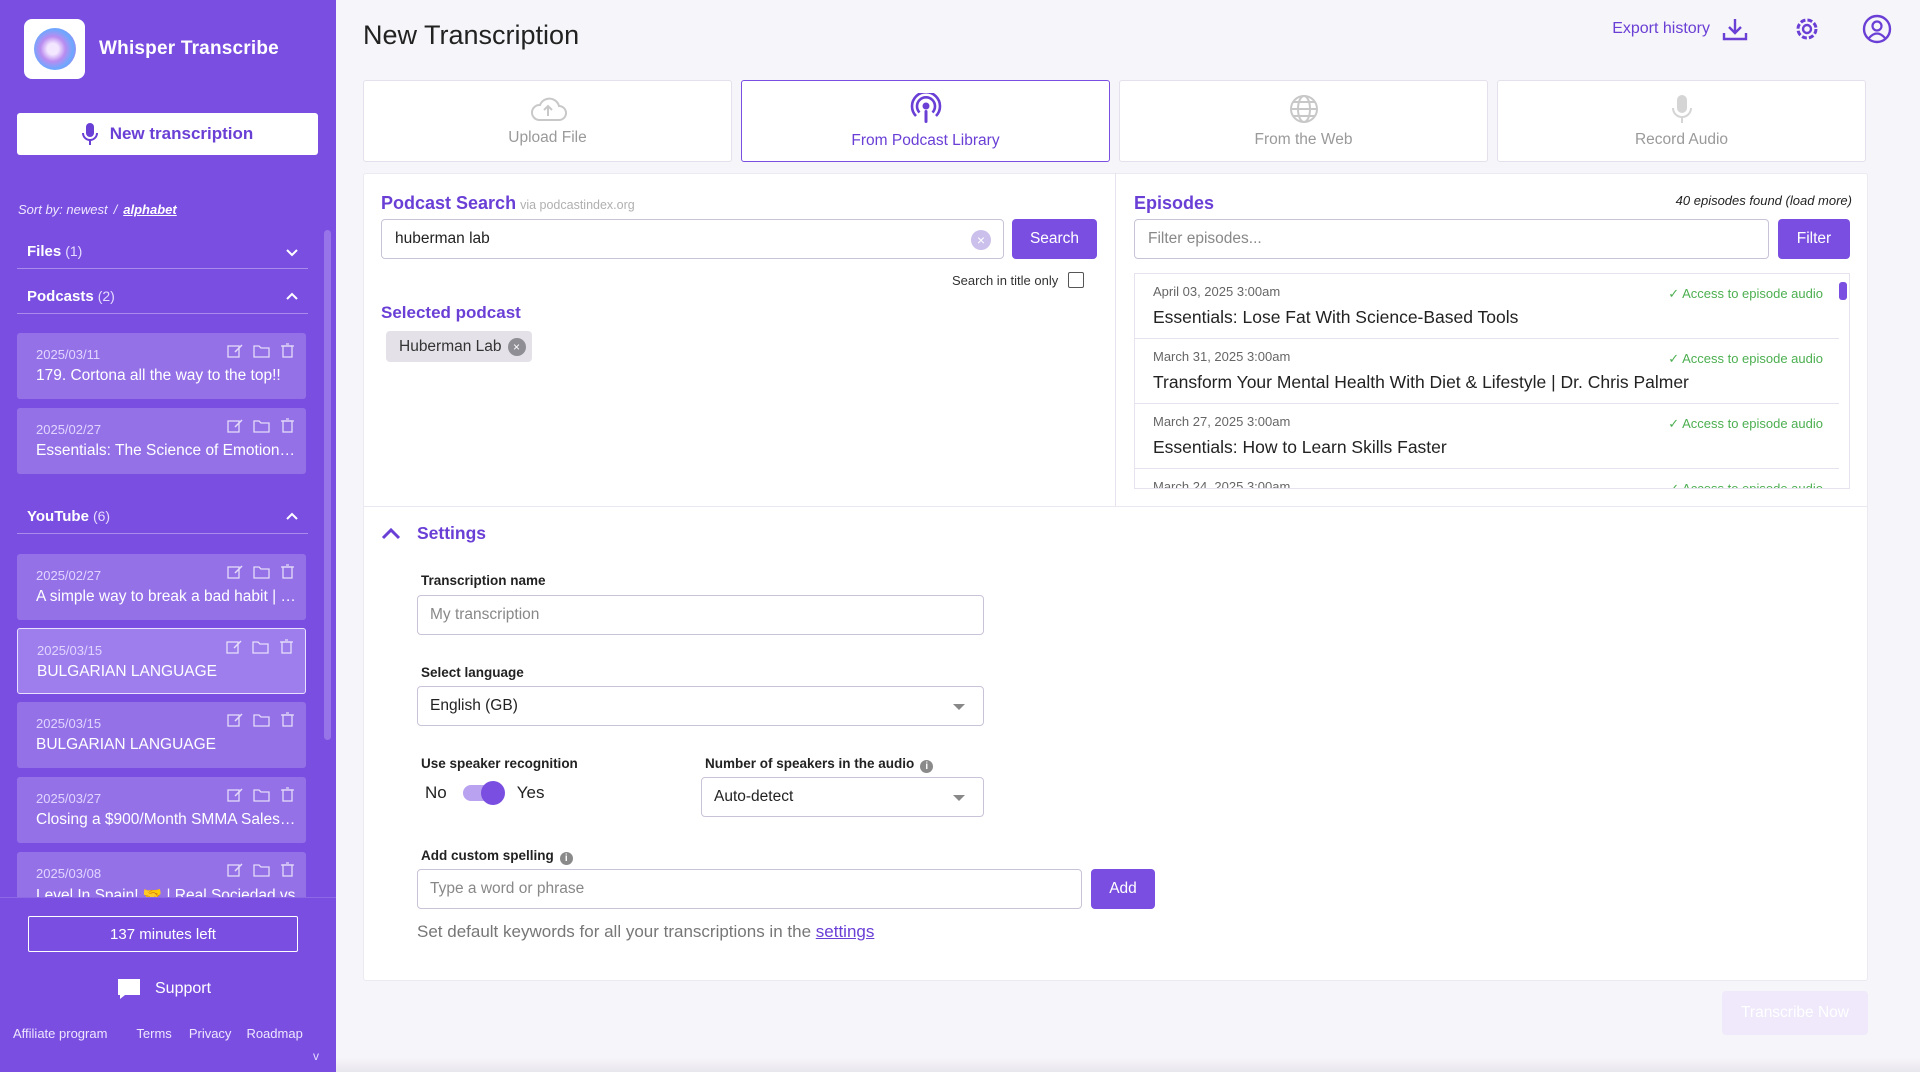  What do you see at coordinates (1681, 121) in the screenshot?
I see `tab-record-audio: Record Audio` at bounding box center [1681, 121].